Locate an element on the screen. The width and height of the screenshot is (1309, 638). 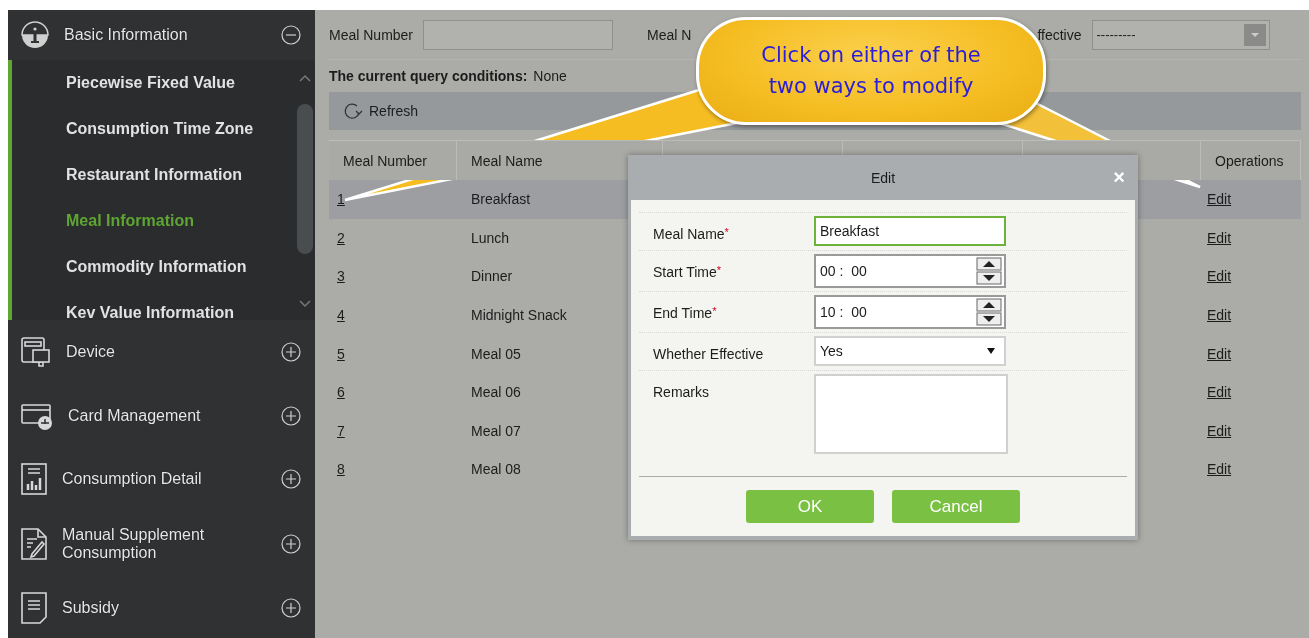
dialog-title: Edit is located at coordinates (883, 177).